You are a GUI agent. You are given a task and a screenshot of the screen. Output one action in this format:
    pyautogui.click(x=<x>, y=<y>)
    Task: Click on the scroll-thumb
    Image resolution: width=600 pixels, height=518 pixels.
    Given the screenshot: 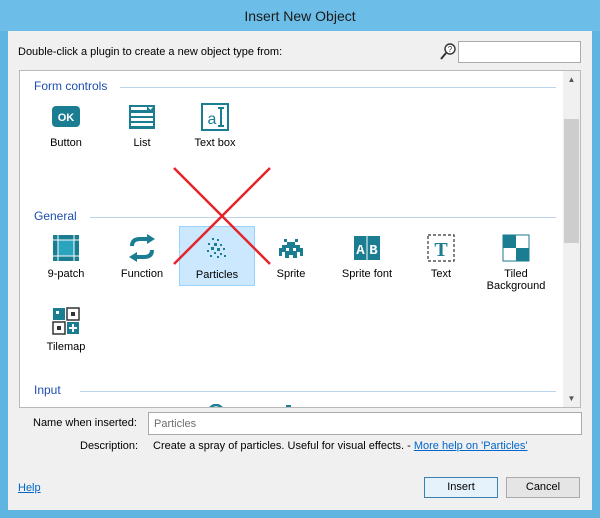 What is the action you would take?
    pyautogui.click(x=571, y=181)
    